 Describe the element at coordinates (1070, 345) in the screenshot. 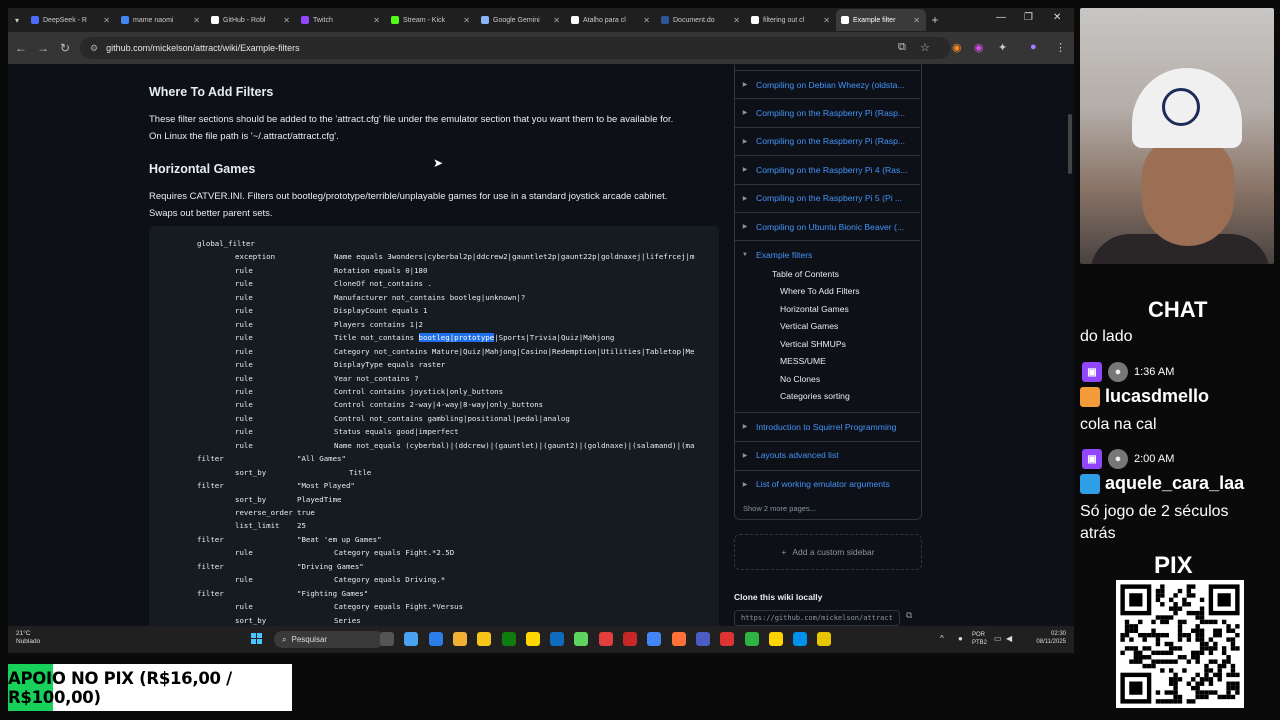

I see `page-scrollbar` at that location.